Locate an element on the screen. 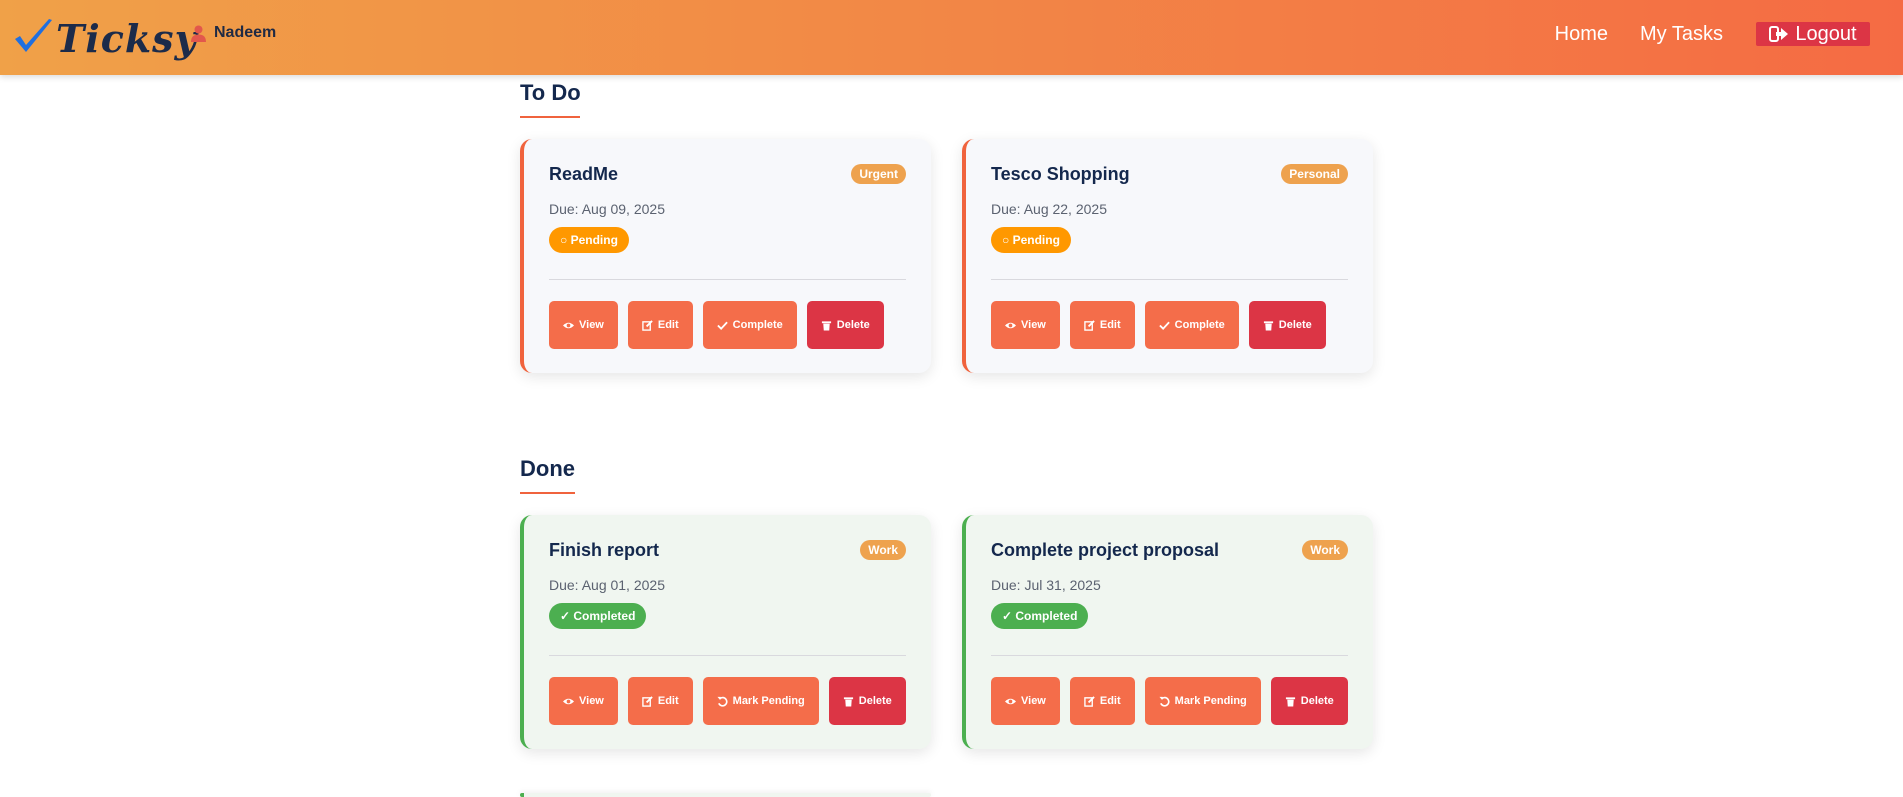 The width and height of the screenshot is (1903, 797). section-title-done: Done is located at coordinates (547, 468).